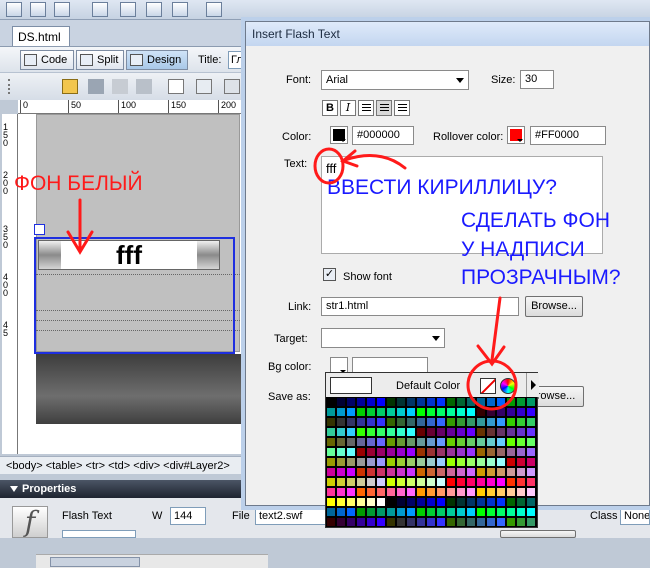 The width and height of the screenshot is (650, 568). What do you see at coordinates (295, 516) in the screenshot?
I see `file-input: text2.swf` at bounding box center [295, 516].